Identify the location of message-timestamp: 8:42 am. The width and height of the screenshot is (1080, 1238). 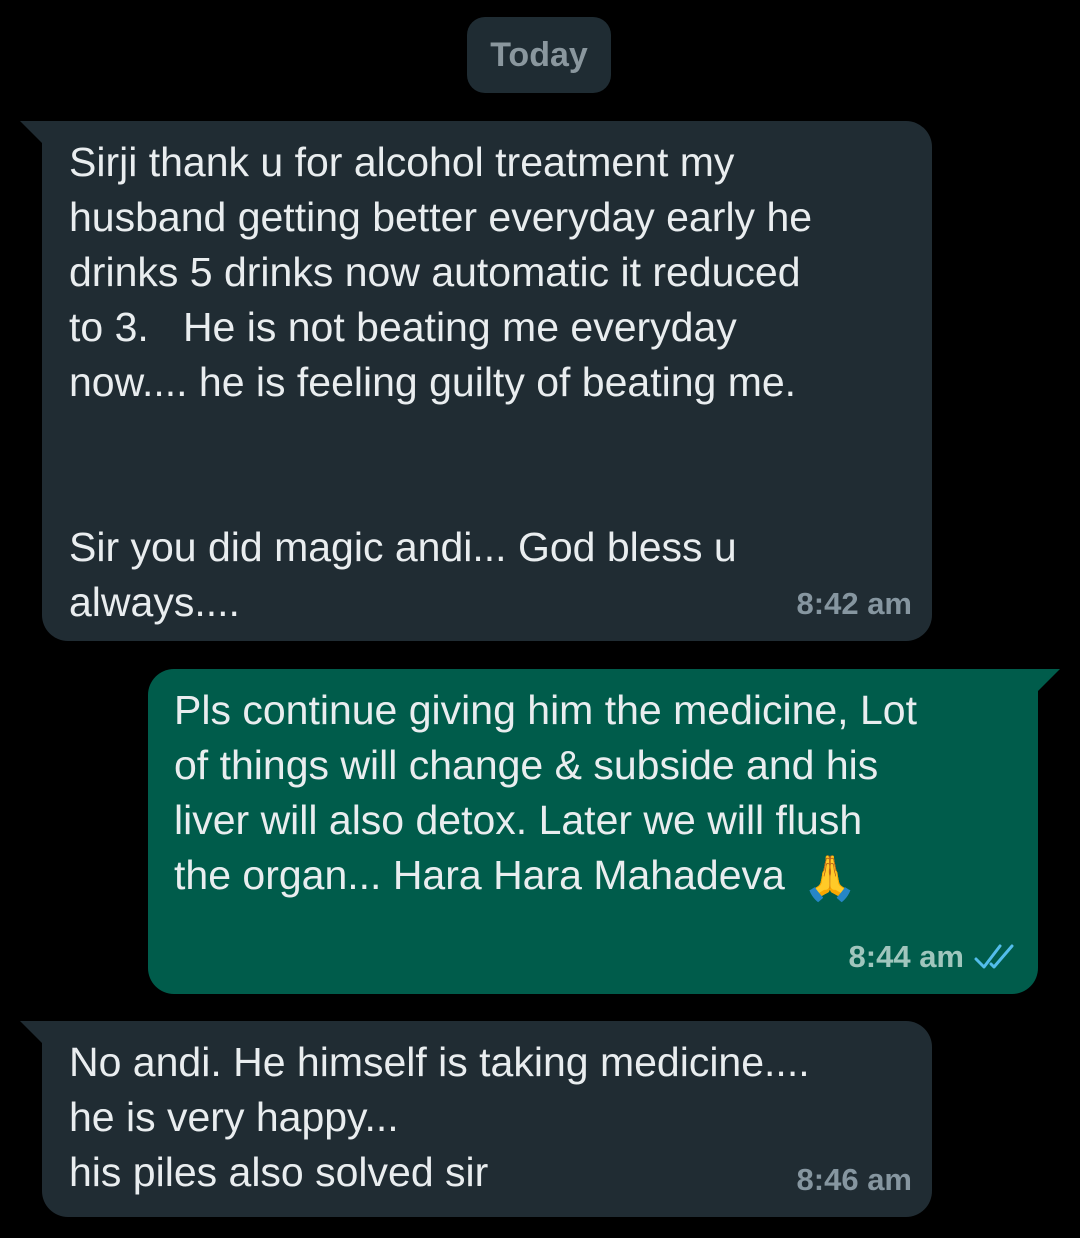
(854, 603).